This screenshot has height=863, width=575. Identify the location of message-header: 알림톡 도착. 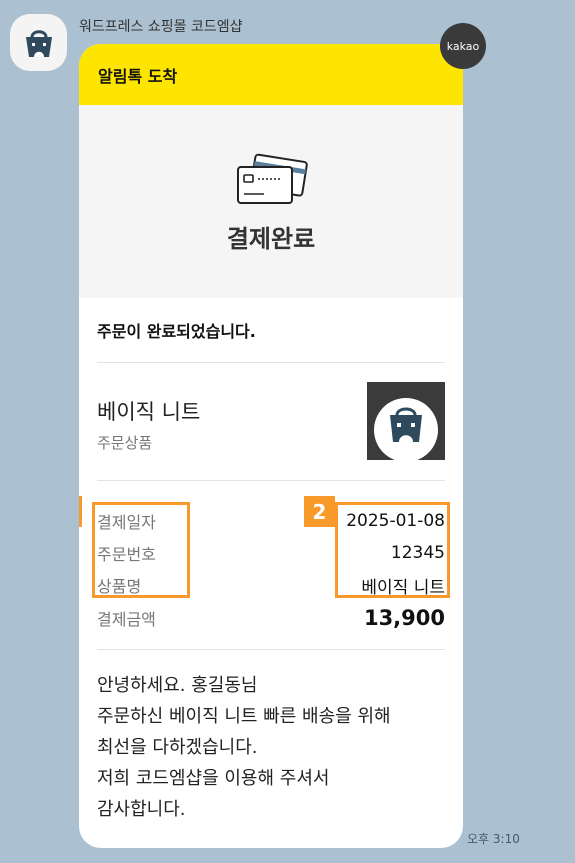
(271, 74).